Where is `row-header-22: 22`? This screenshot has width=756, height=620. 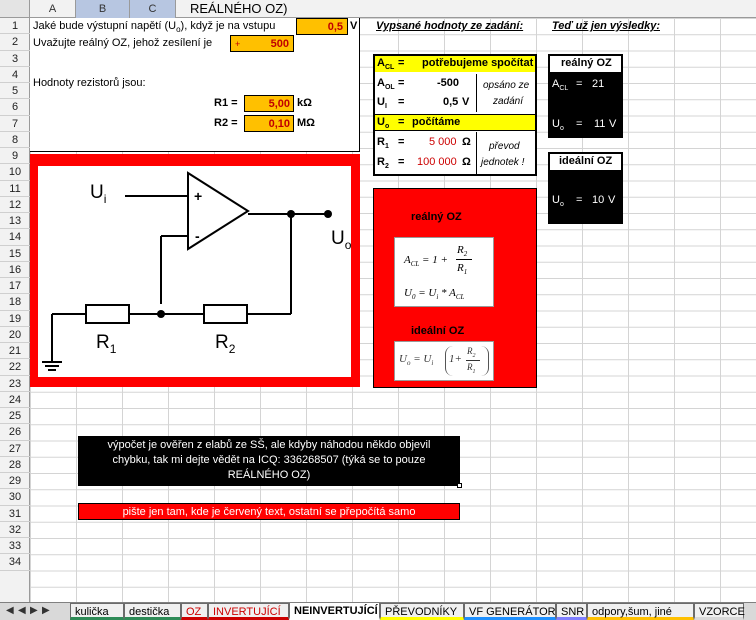
row-header-22: 22 is located at coordinates (15, 367).